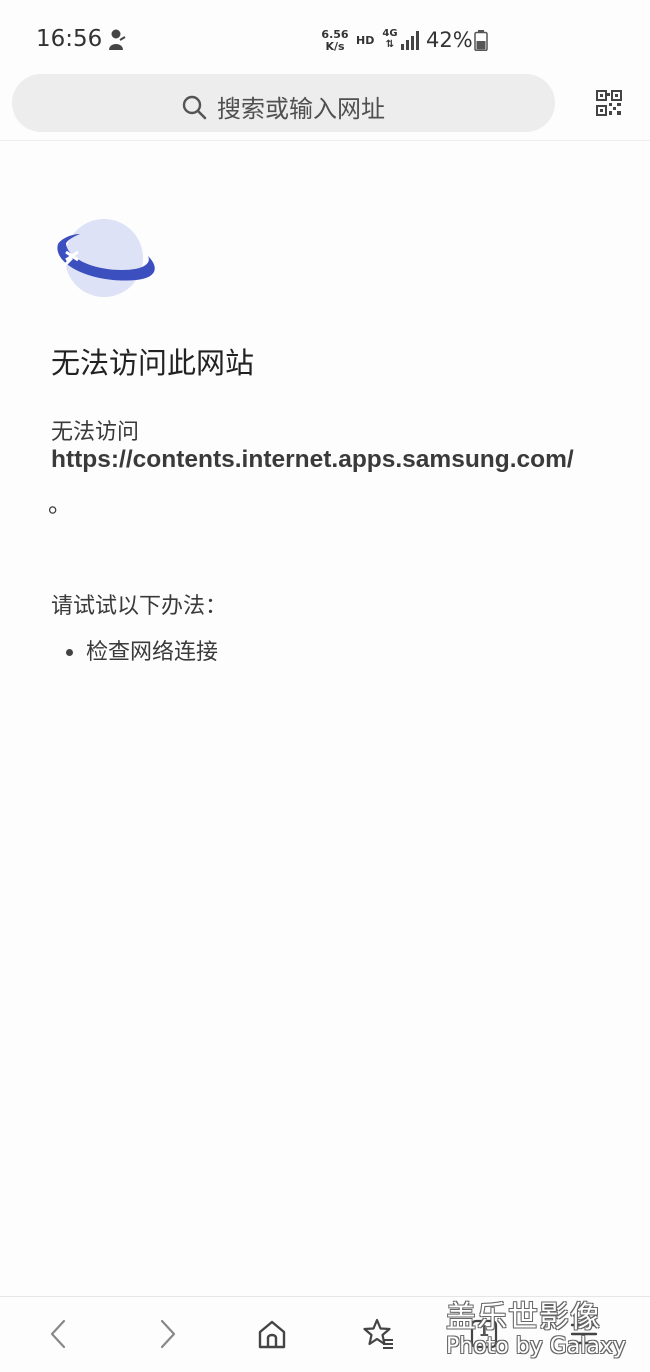 The width and height of the screenshot is (650, 1372). What do you see at coordinates (390, 33) in the screenshot?
I see `network-type-label: 4G` at bounding box center [390, 33].